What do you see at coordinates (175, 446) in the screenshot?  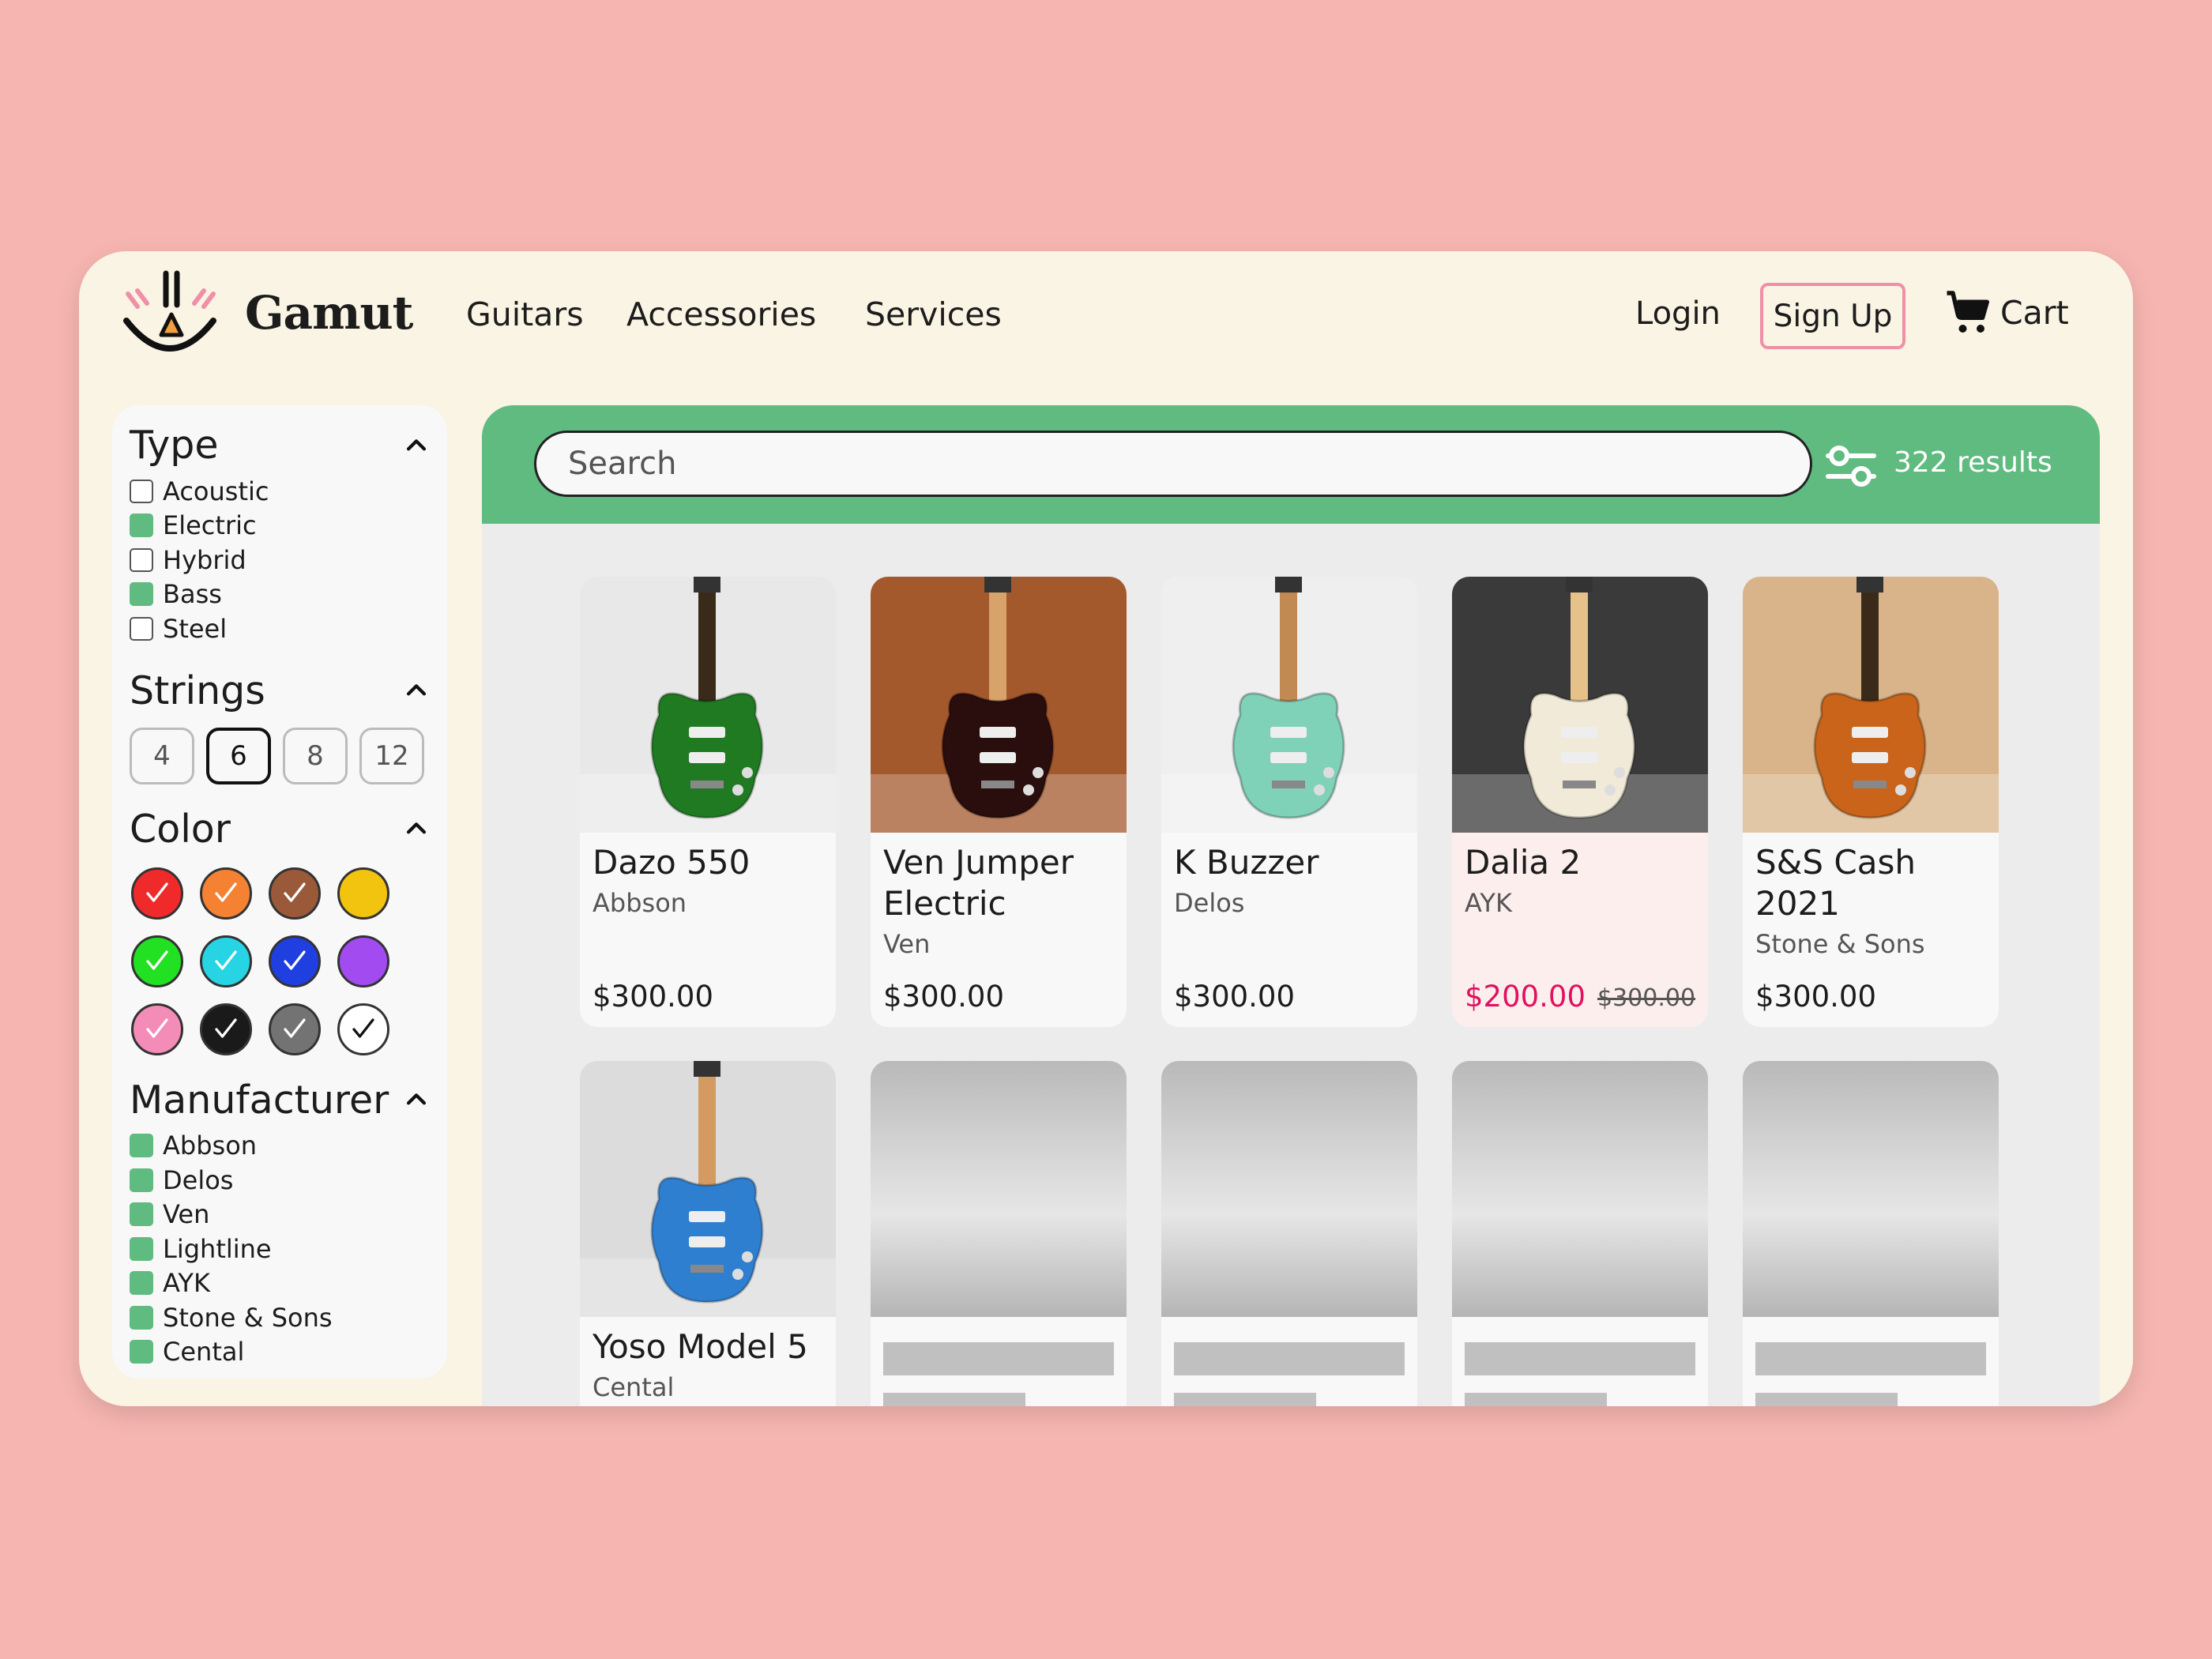 I see `type-filter-title: Type` at bounding box center [175, 446].